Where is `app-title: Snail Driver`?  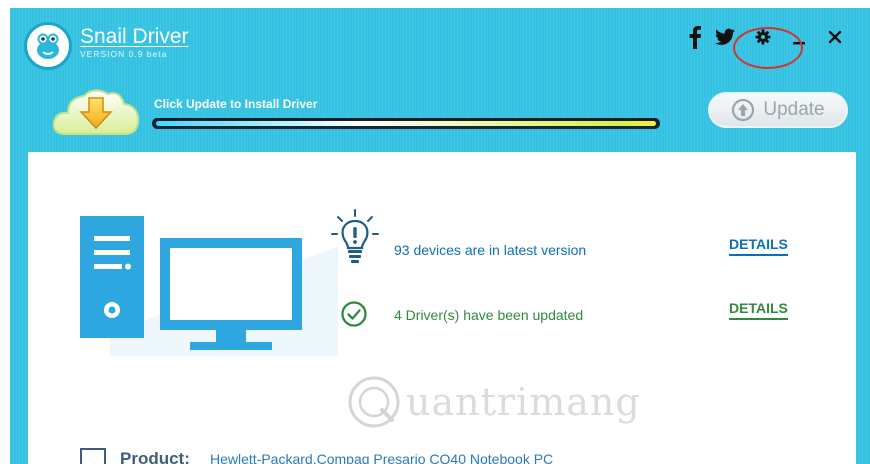
app-title: Snail Driver is located at coordinates (134, 36).